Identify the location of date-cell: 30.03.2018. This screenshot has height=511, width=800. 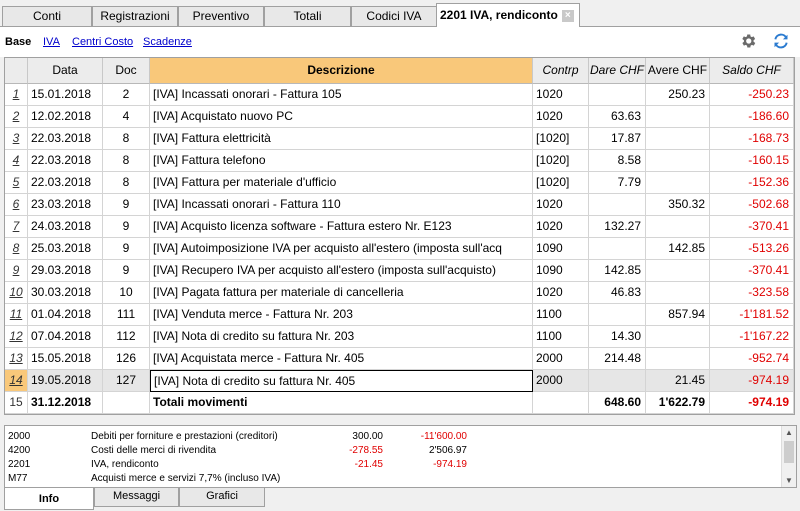
(65, 293).